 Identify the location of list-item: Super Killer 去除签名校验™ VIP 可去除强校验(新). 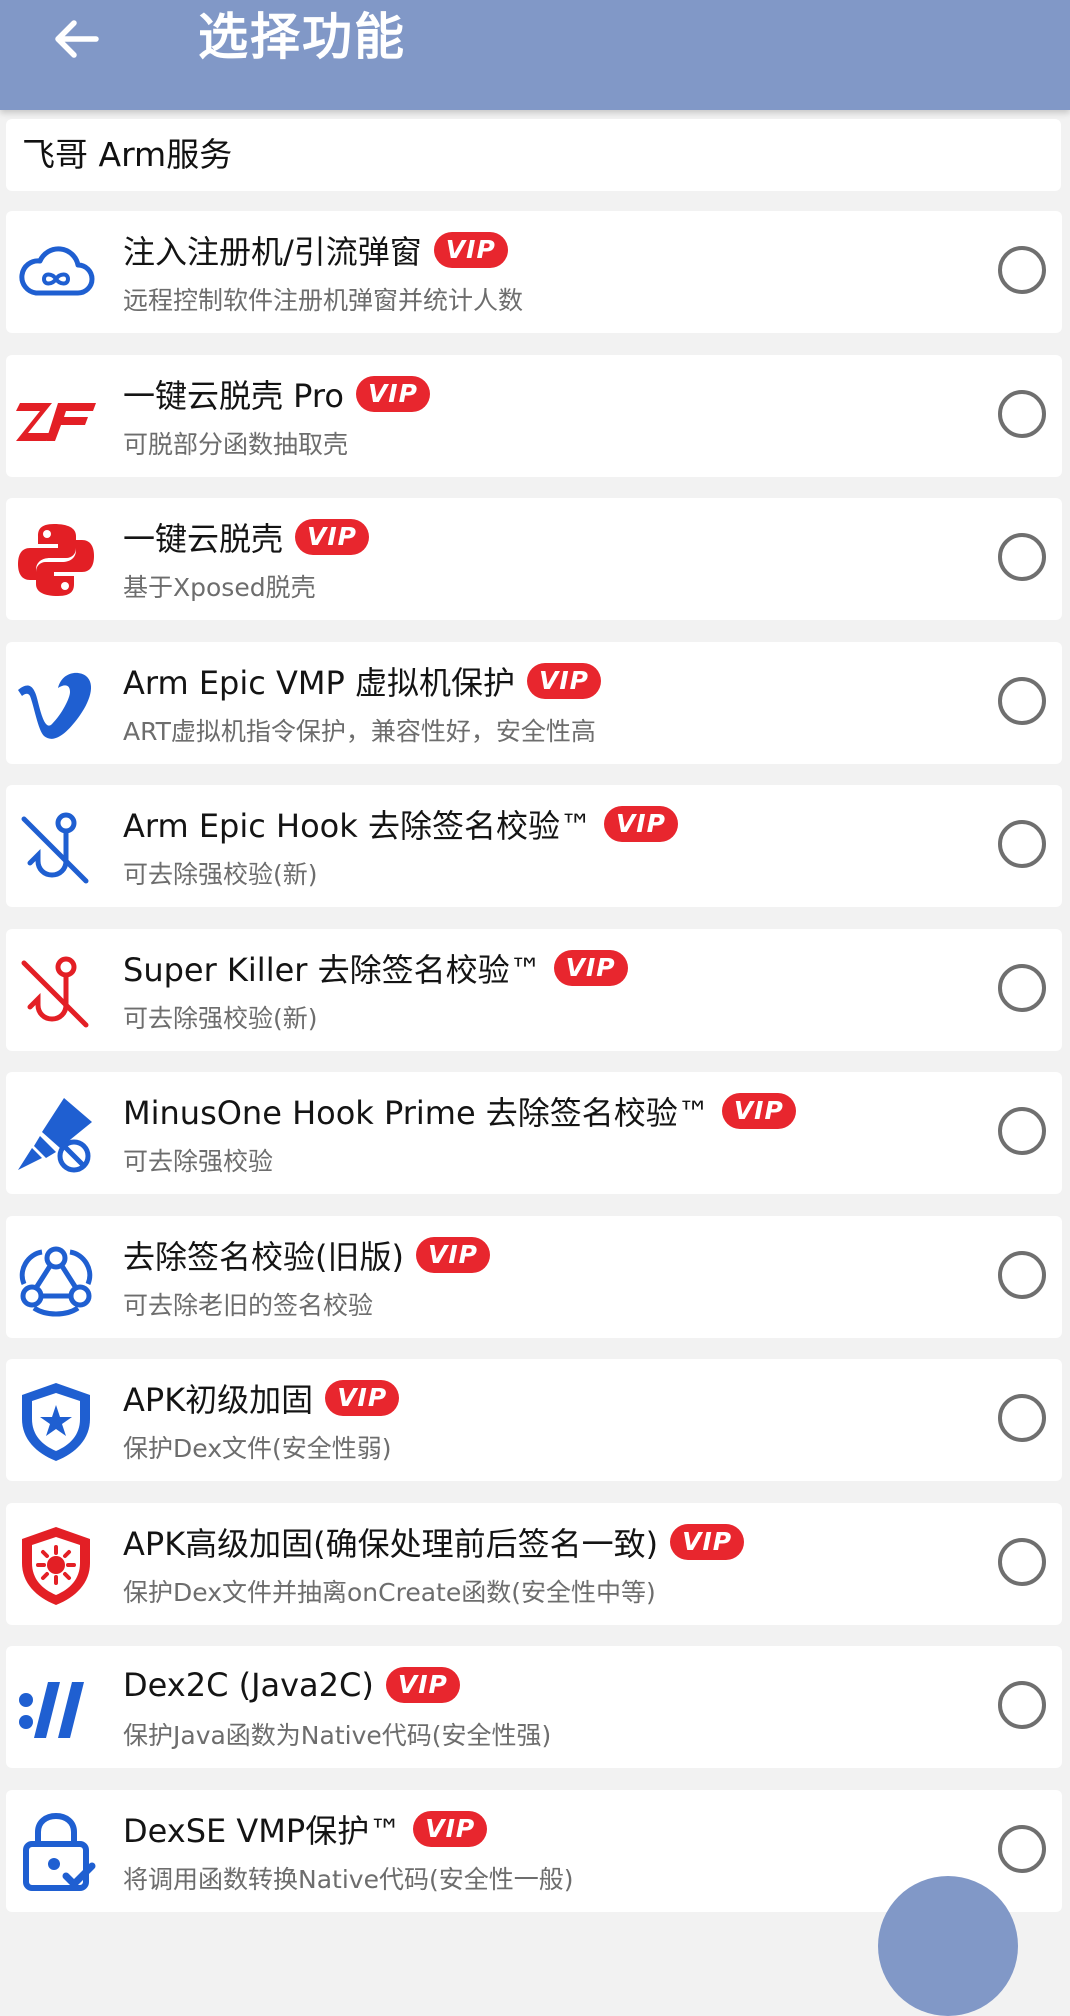
(534, 989).